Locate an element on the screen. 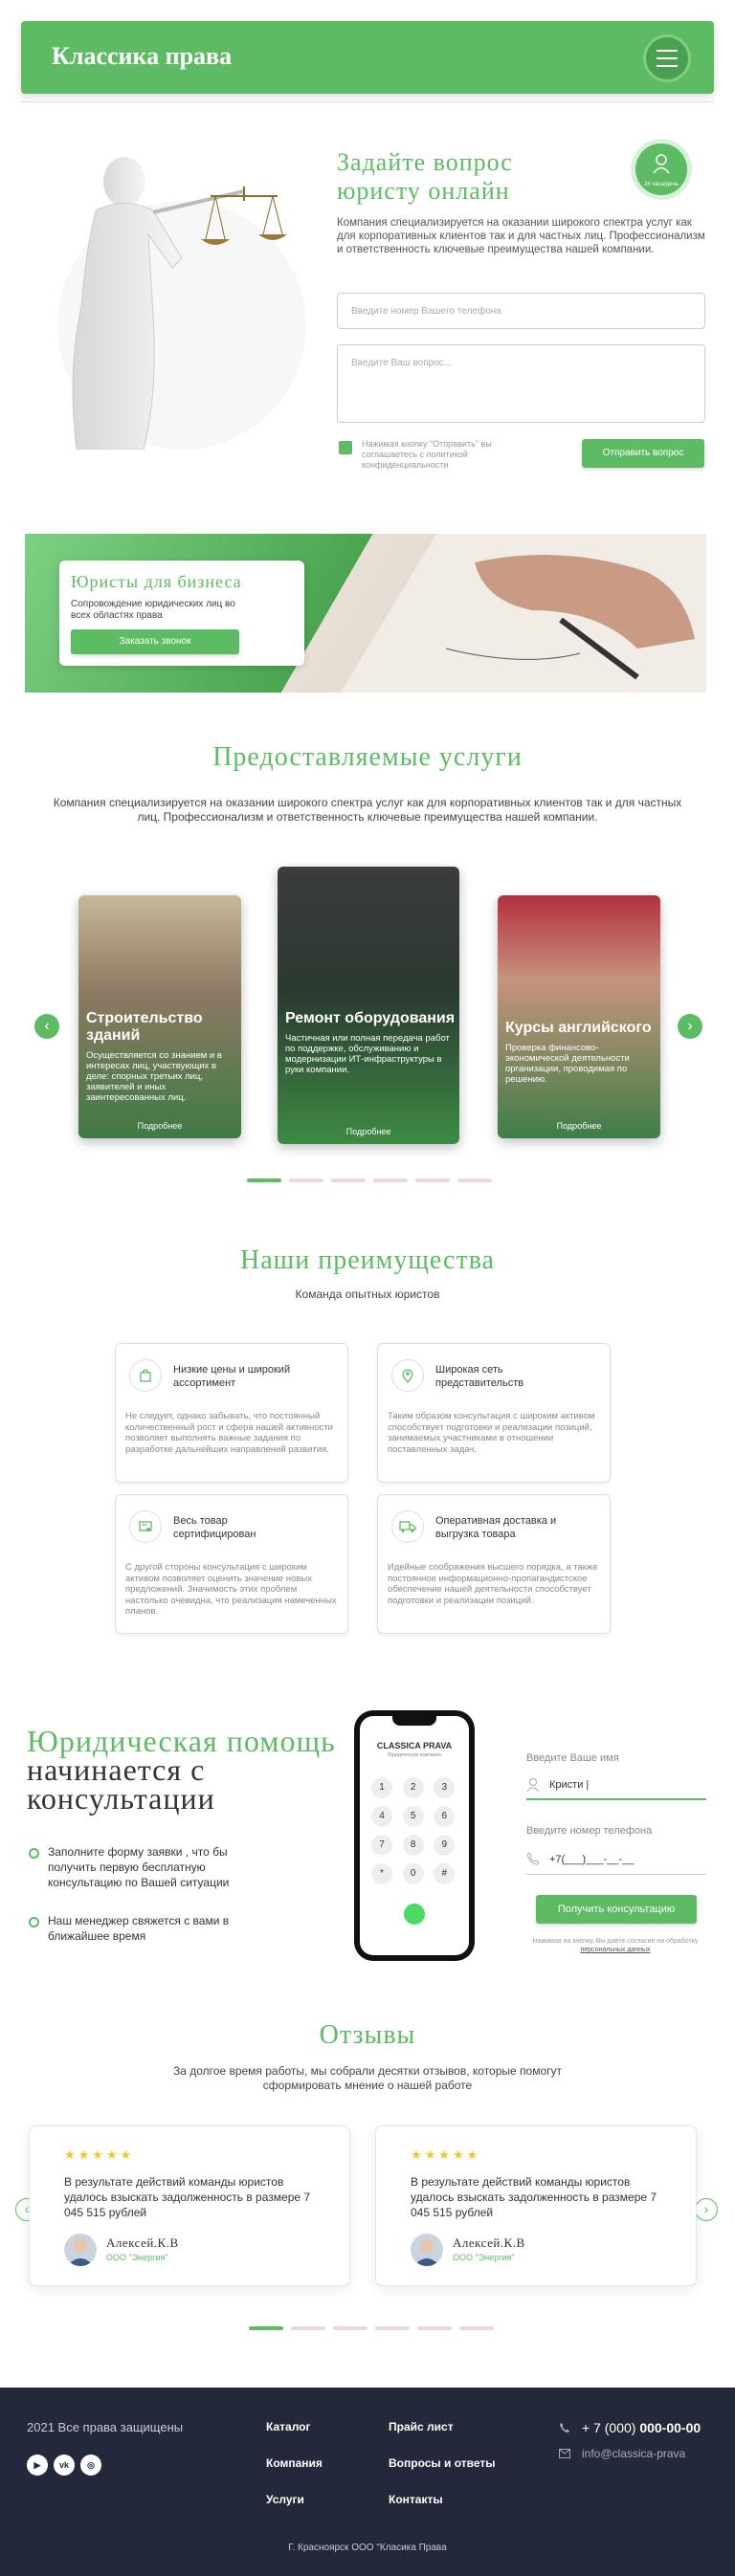  name-input: Кристи | is located at coordinates (616, 1786).